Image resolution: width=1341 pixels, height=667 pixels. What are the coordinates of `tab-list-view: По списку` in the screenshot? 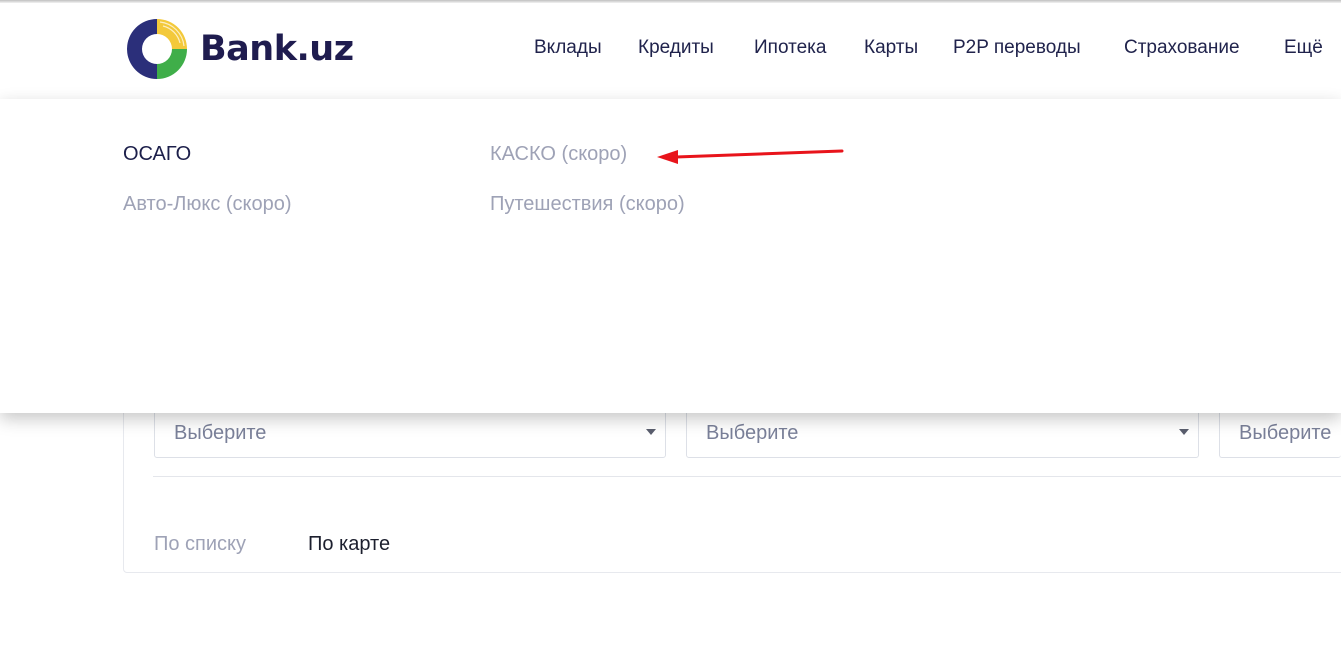 It's located at (200, 544).